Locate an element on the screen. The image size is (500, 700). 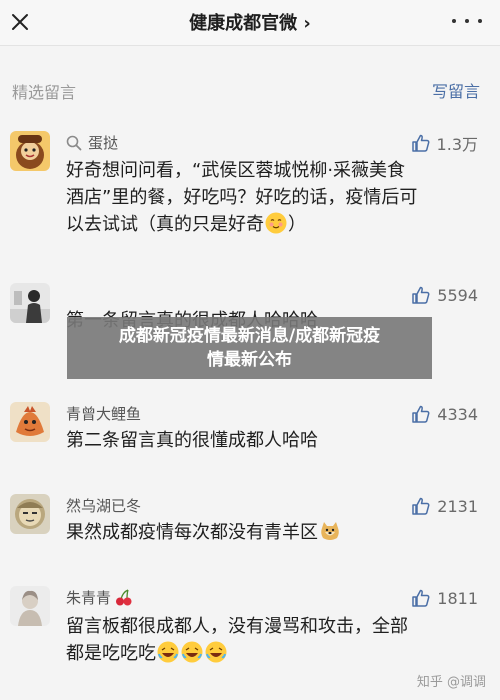
like-button: 5594 is located at coordinates (444, 295).